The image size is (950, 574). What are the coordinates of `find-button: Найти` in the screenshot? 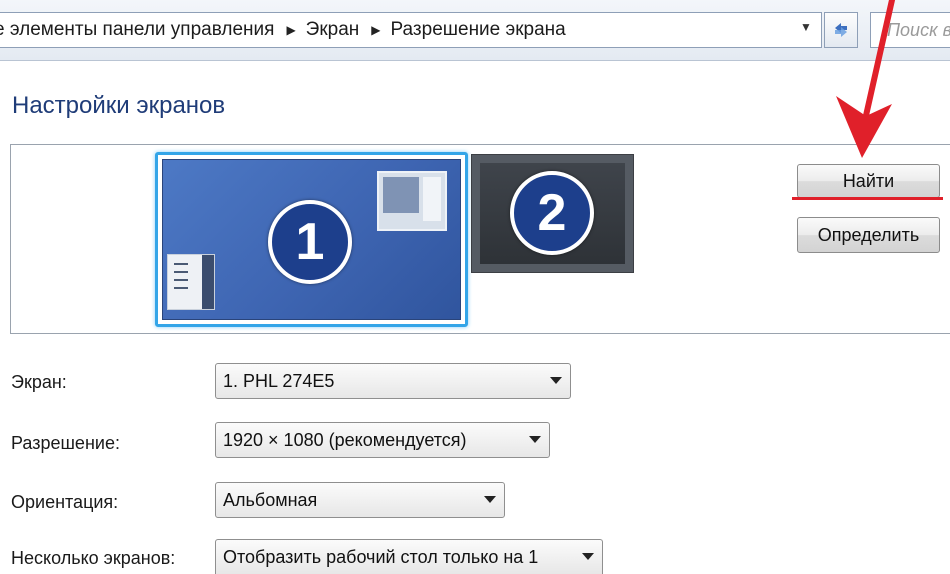 It's located at (868, 181).